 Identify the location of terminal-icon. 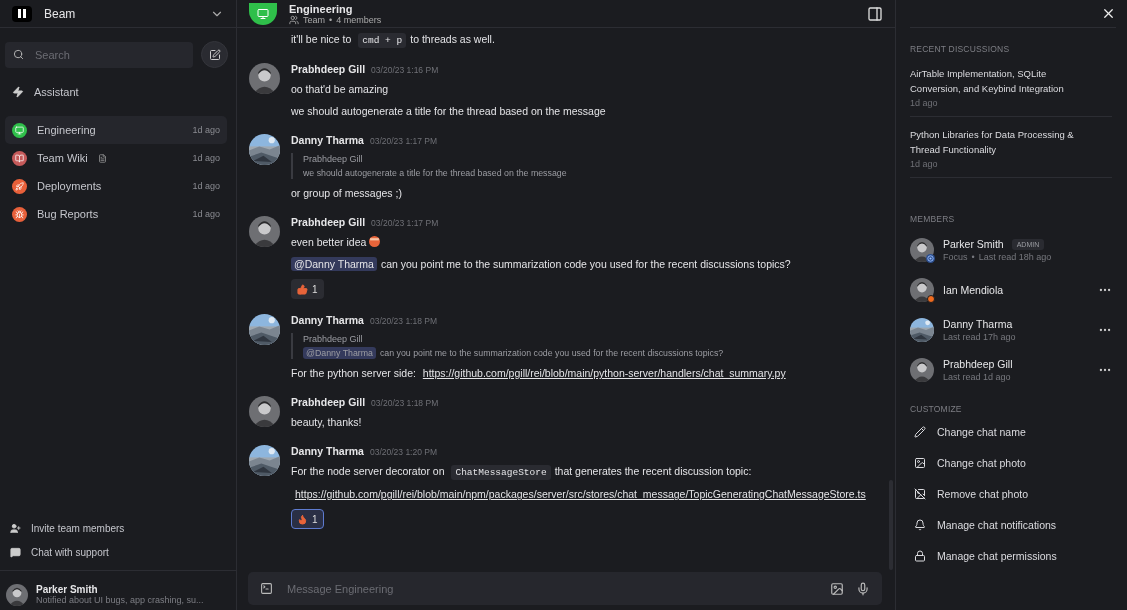
(266, 588).